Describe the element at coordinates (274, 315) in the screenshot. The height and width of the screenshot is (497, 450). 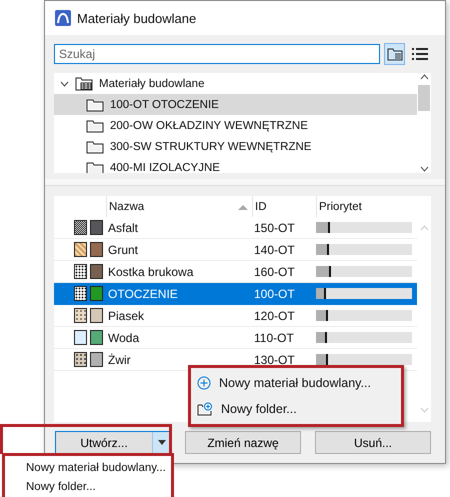
I see `id-cell-text: 120-OT` at that location.